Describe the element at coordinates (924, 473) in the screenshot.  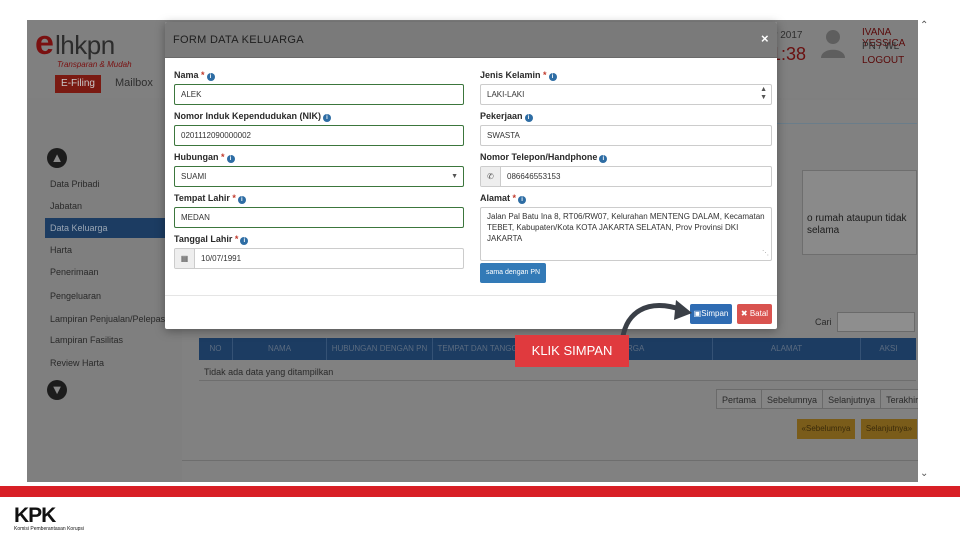
I see `scroll-down-icon: ⌄` at that location.